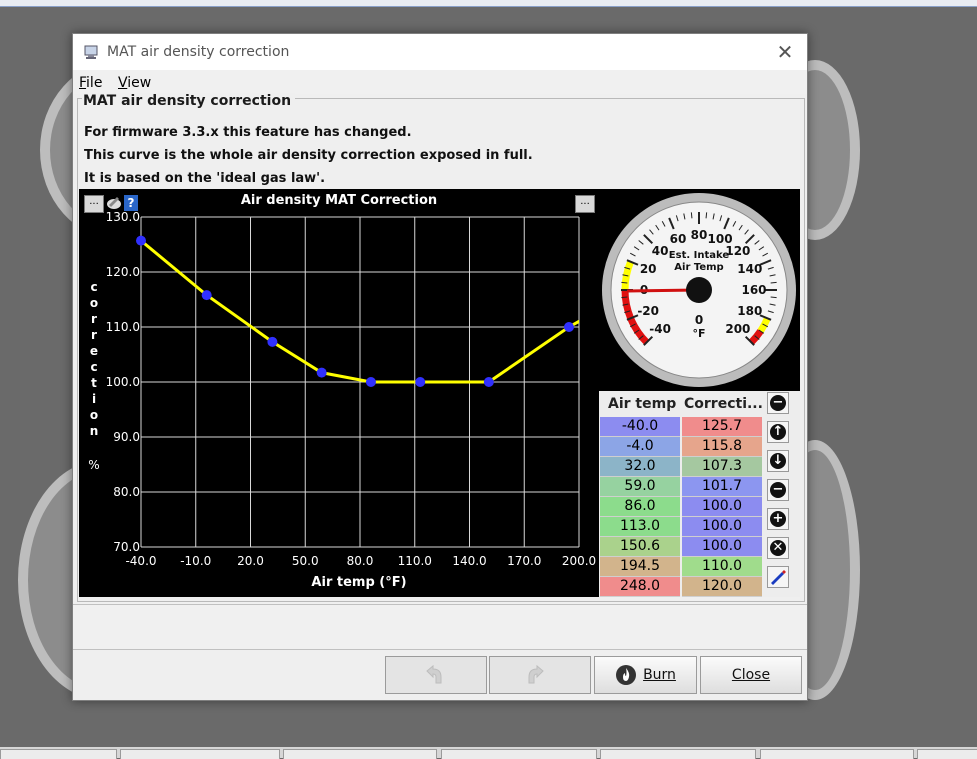 This screenshot has width=977, height=759. What do you see at coordinates (123, 327) in the screenshot?
I see `y-tick-label: 110.0` at bounding box center [123, 327].